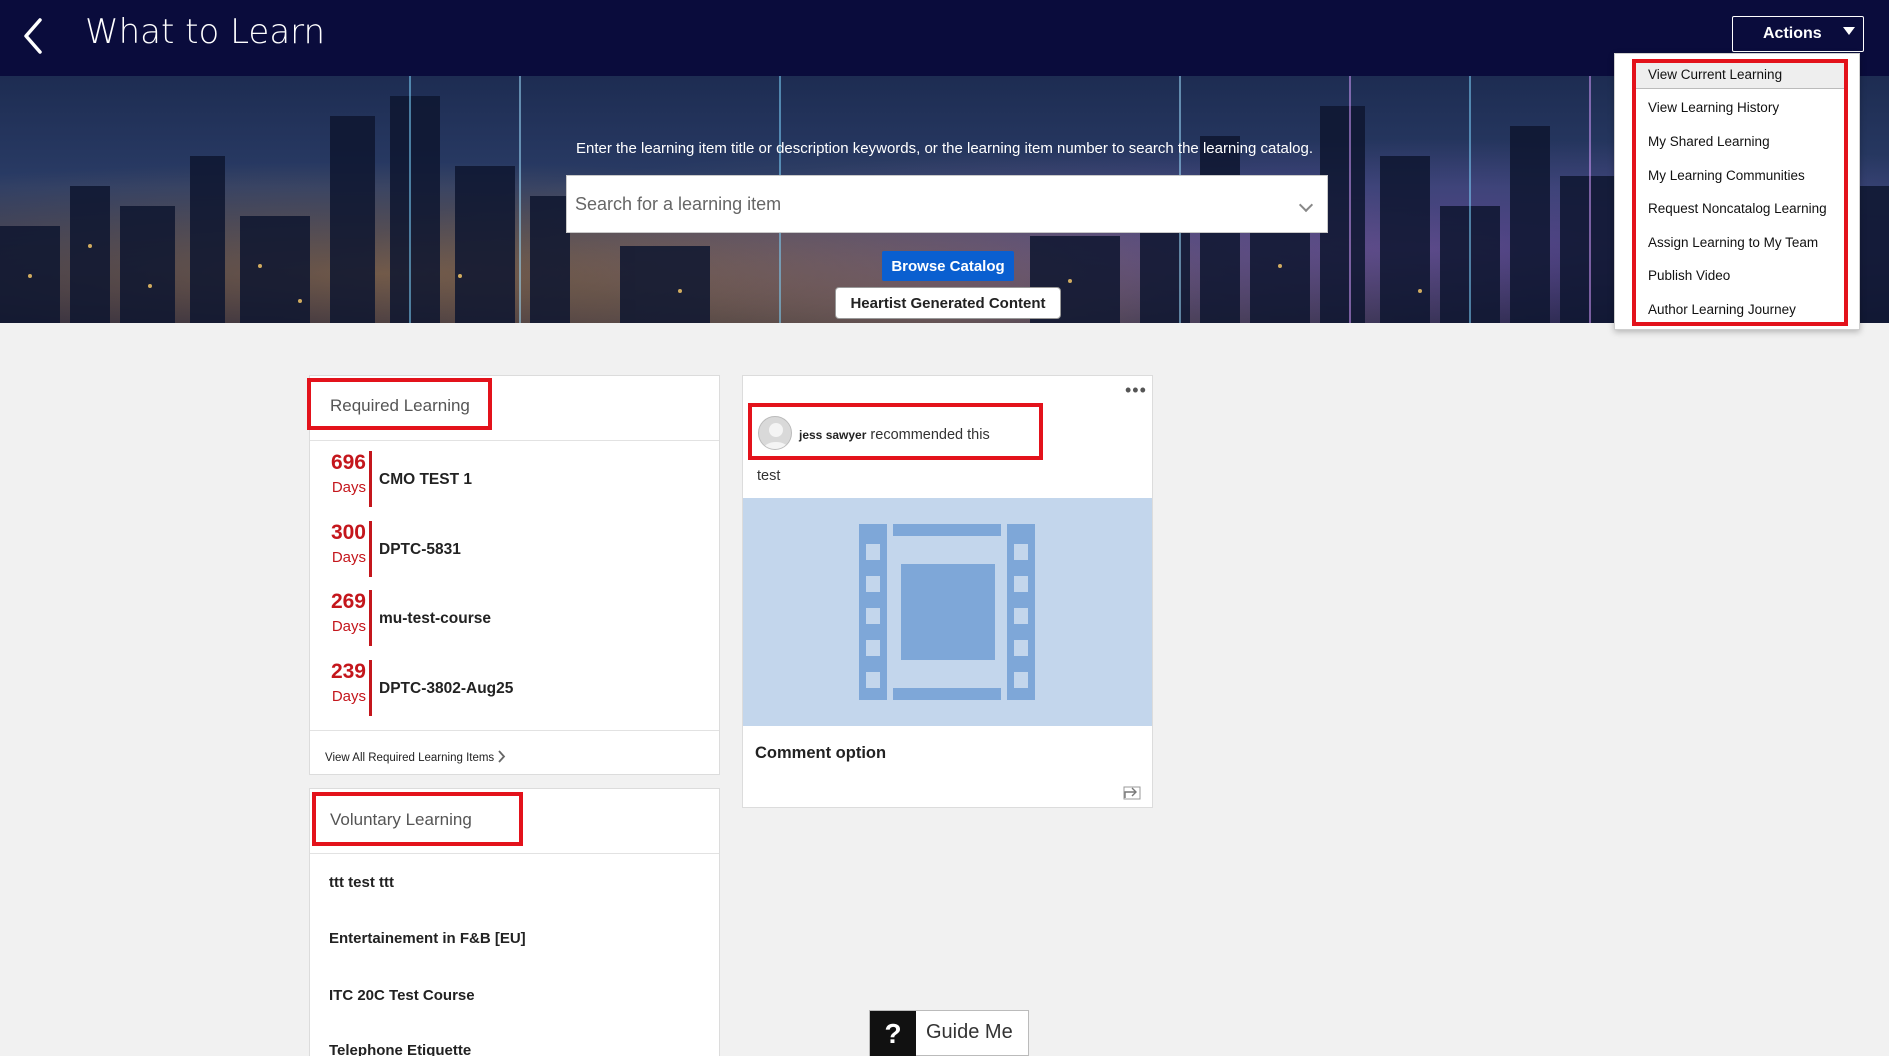  Describe the element at coordinates (1740, 208) in the screenshot. I see `menu-item-request-noncatalog-learning: Request Noncatalog Learning` at that location.